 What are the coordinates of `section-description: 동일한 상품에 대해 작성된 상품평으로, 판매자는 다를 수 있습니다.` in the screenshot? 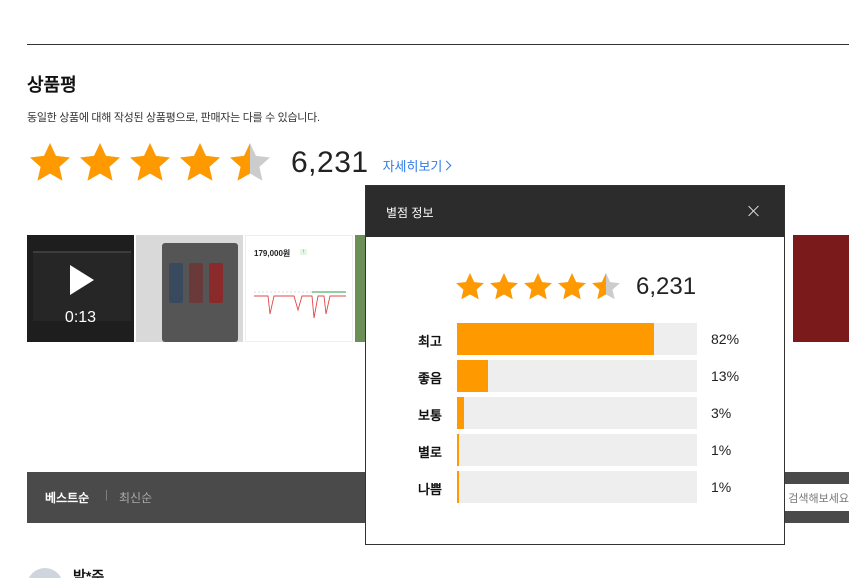 It's located at (173, 118).